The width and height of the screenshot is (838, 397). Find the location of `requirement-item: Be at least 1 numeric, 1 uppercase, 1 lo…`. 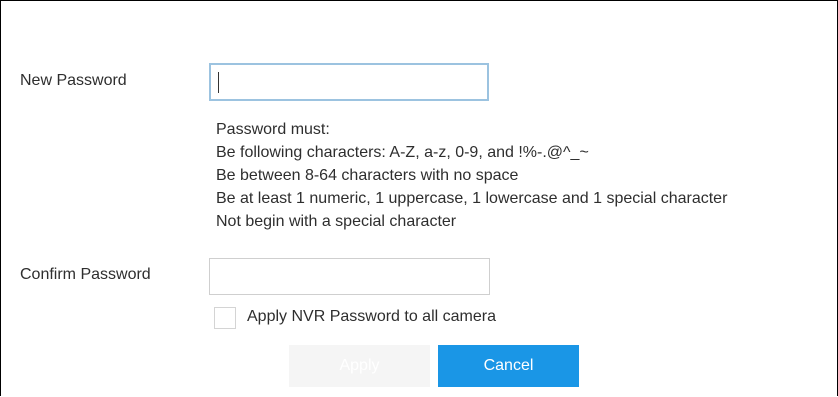

requirement-item: Be at least 1 numeric, 1 uppercase, 1 lo… is located at coordinates (472, 198).